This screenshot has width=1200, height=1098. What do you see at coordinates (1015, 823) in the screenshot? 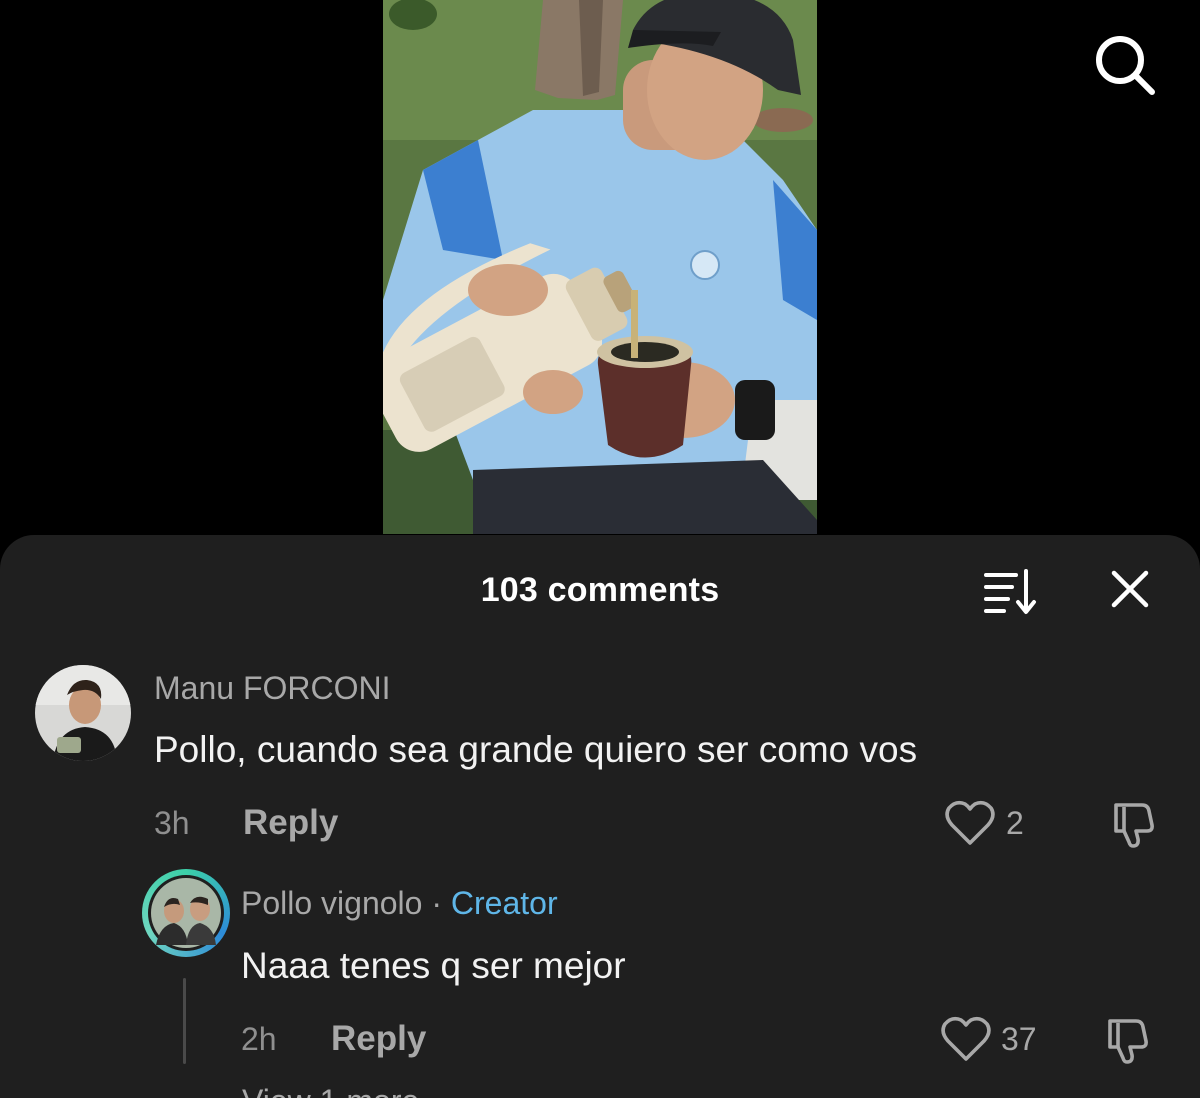
I see `like-count: 2` at bounding box center [1015, 823].